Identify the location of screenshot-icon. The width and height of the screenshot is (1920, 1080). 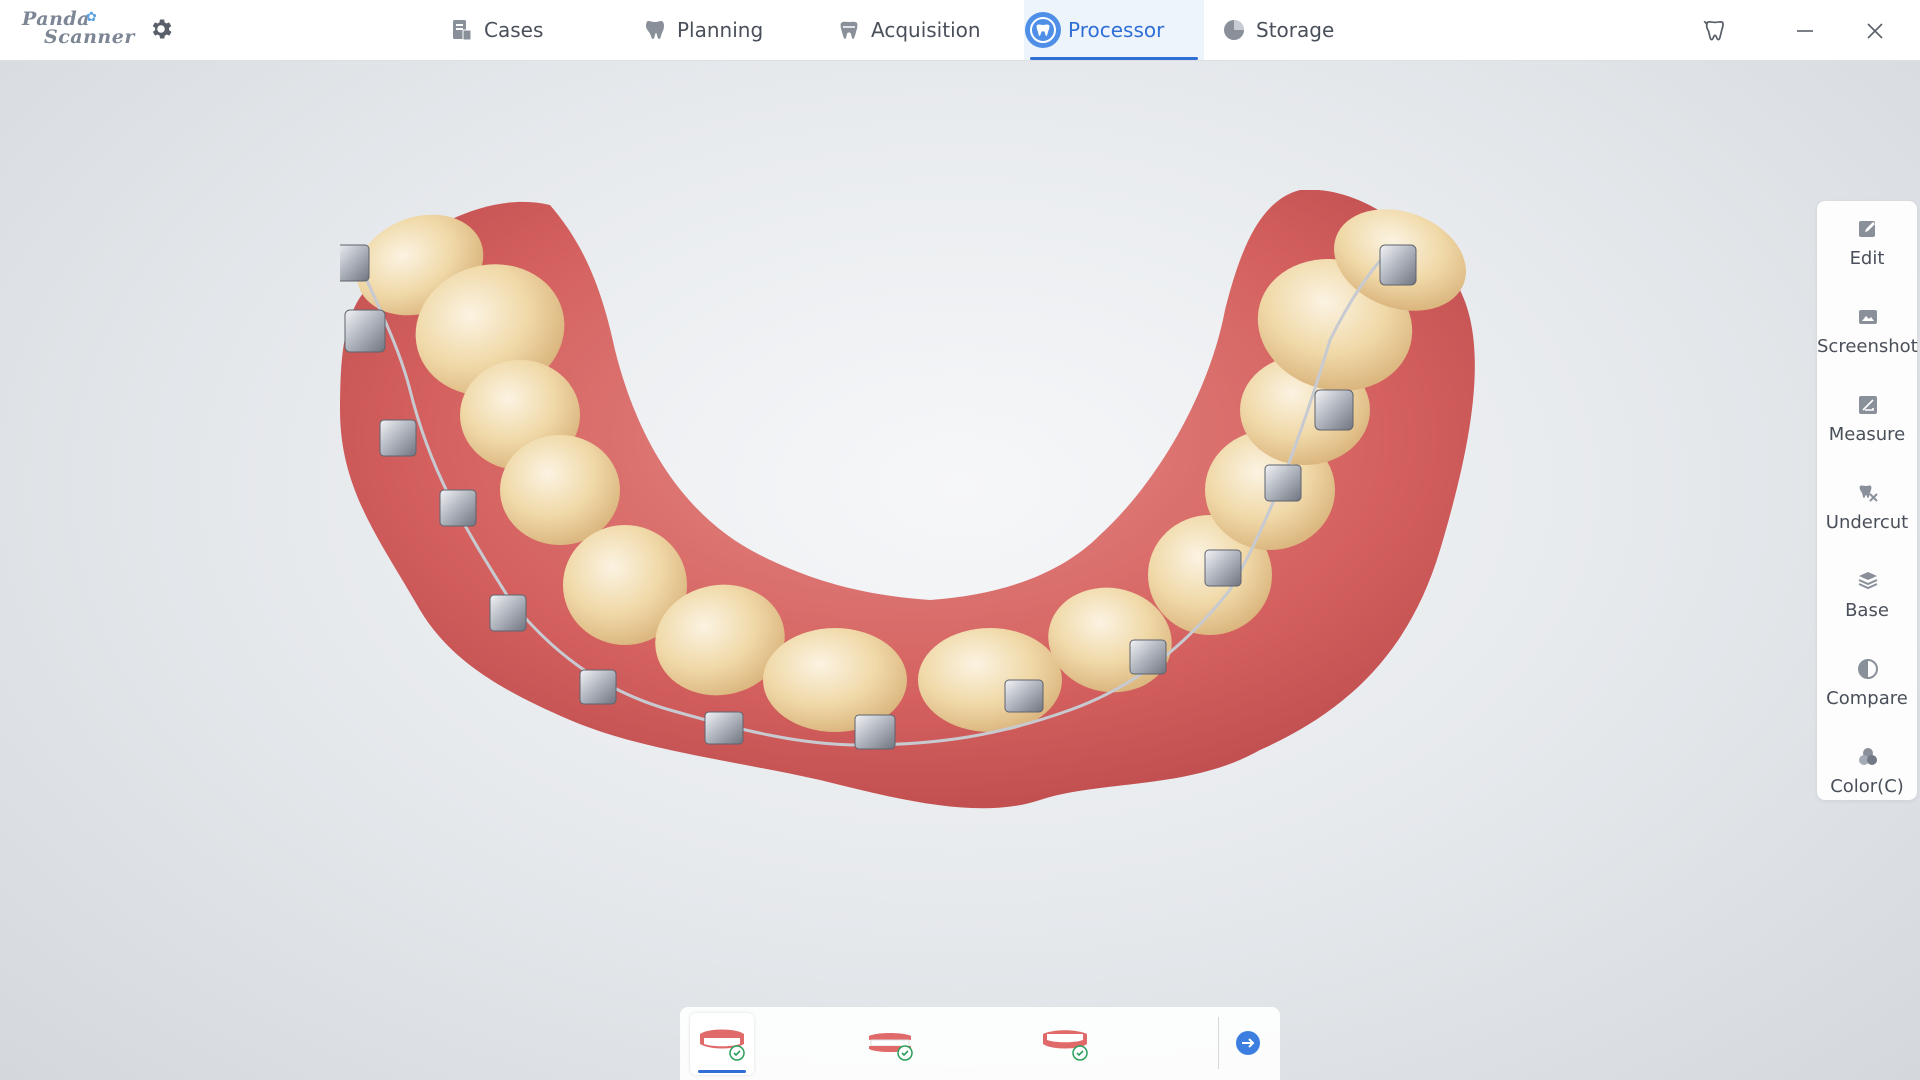
(1868, 317).